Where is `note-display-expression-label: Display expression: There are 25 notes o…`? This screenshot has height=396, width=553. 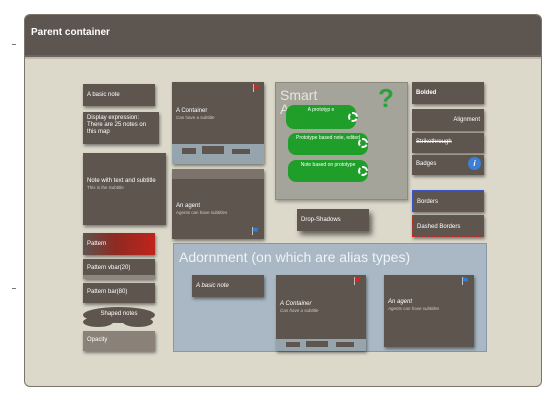 note-display-expression-label: Display expression: There are 25 notes o… is located at coordinates (117, 125).